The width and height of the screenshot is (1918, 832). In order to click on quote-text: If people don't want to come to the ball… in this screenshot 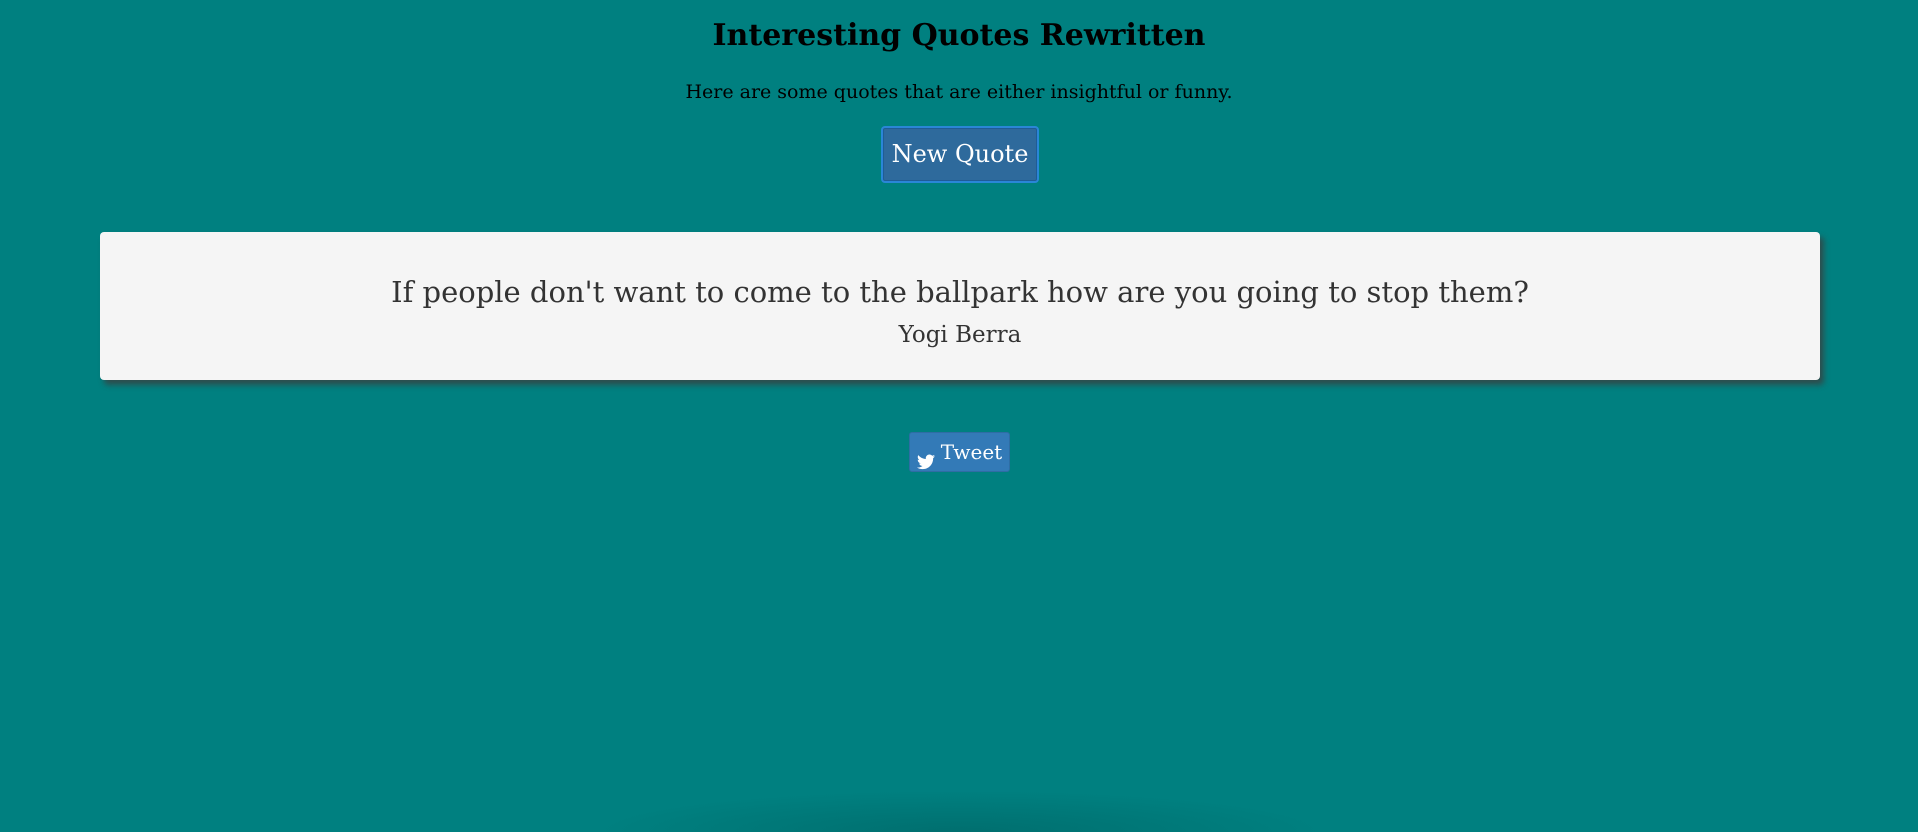, I will do `click(960, 292)`.